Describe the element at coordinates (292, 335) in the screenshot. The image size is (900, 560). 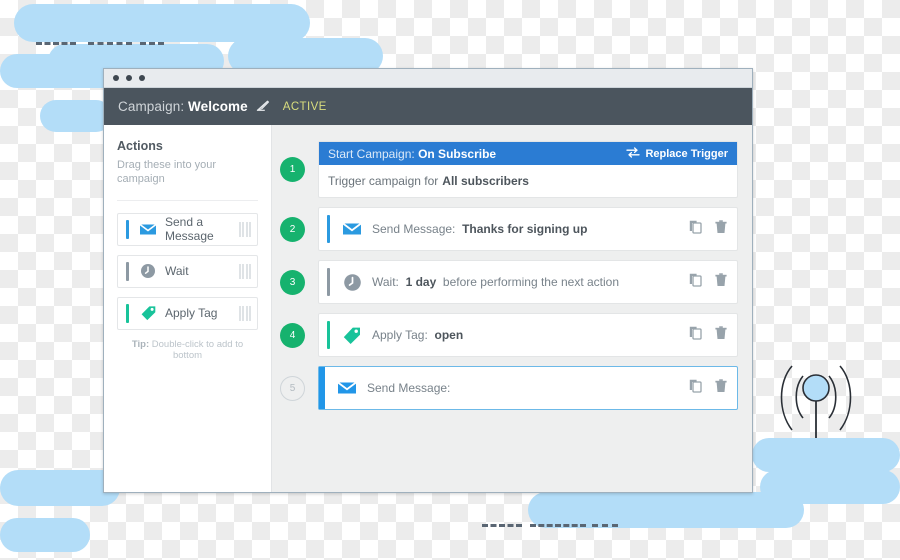
I see `step-badge: 4` at that location.